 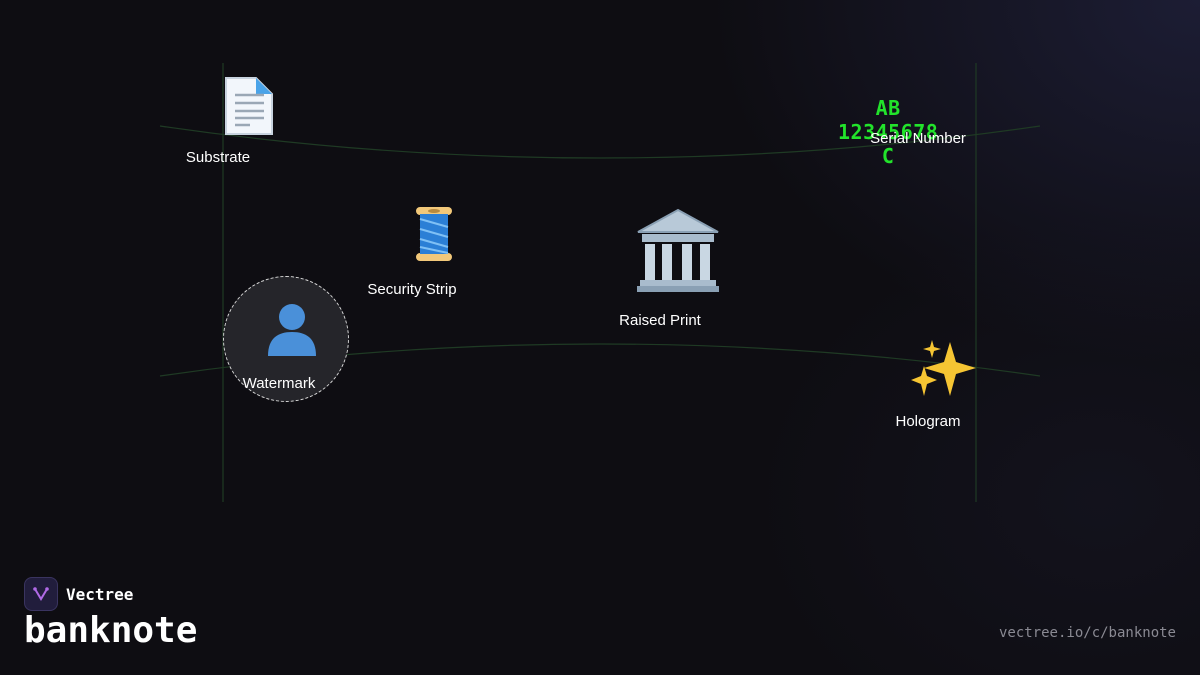 I want to click on substrate-label: Substrate, so click(x=218, y=157).